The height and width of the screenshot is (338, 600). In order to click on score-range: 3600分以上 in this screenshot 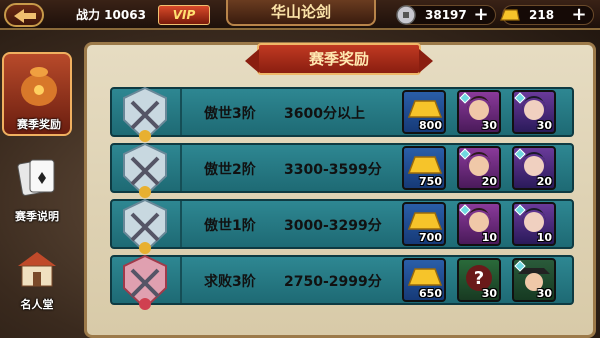, I will do `click(324, 114)`.